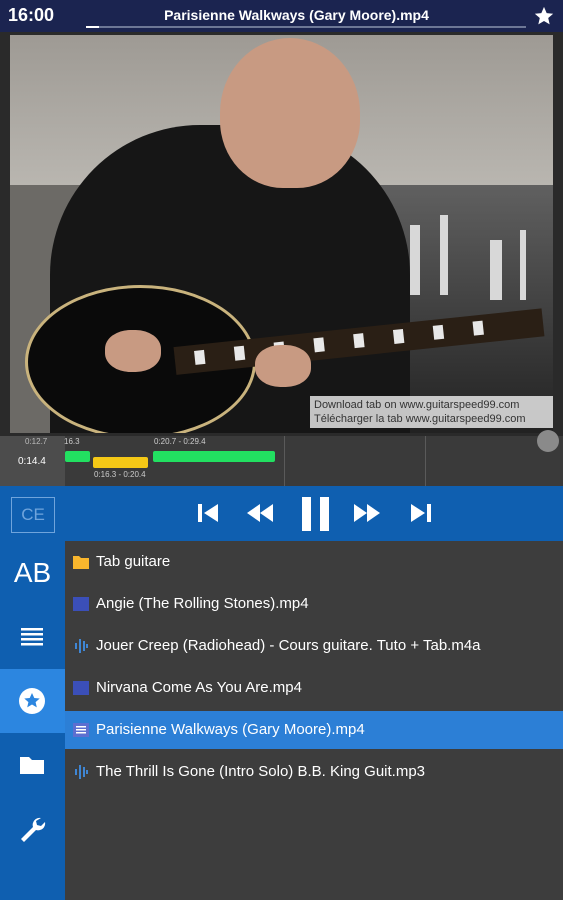  What do you see at coordinates (421, 513) in the screenshot?
I see `skip-next-icon` at bounding box center [421, 513].